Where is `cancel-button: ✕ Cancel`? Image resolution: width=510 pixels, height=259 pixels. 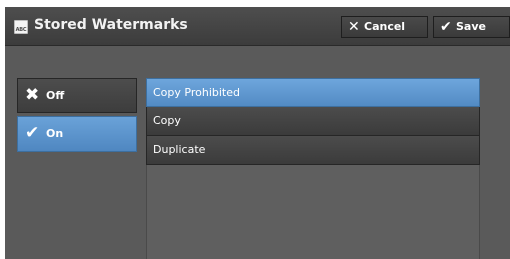
cancel-button: ✕ Cancel is located at coordinates (384, 27).